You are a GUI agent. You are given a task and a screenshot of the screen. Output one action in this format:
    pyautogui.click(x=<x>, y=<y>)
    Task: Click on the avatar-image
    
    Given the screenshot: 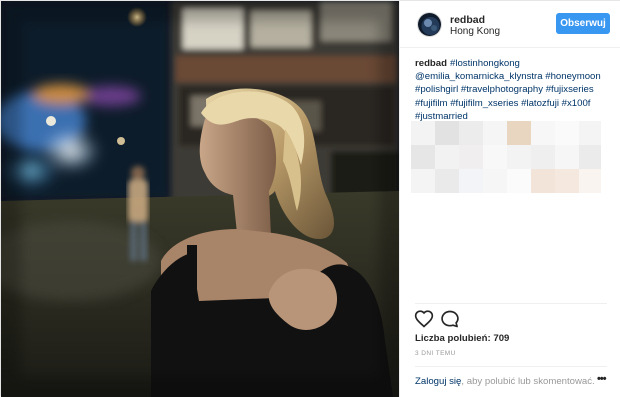 What is the action you would take?
    pyautogui.click(x=429, y=24)
    